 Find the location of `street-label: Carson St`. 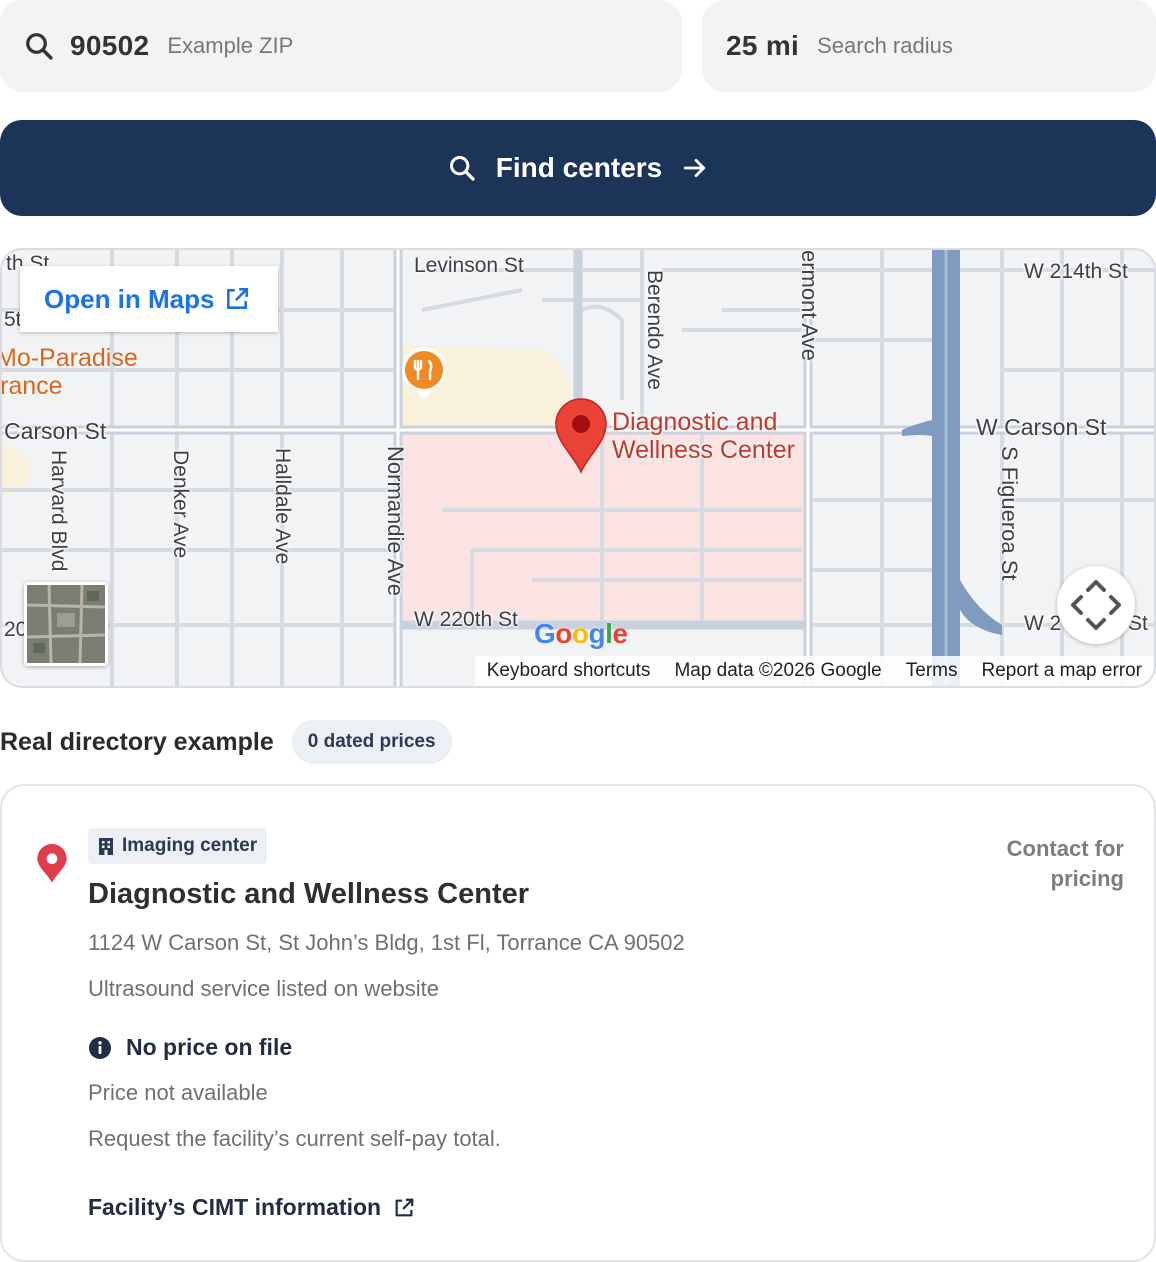

street-label: Carson St is located at coordinates (55, 431).